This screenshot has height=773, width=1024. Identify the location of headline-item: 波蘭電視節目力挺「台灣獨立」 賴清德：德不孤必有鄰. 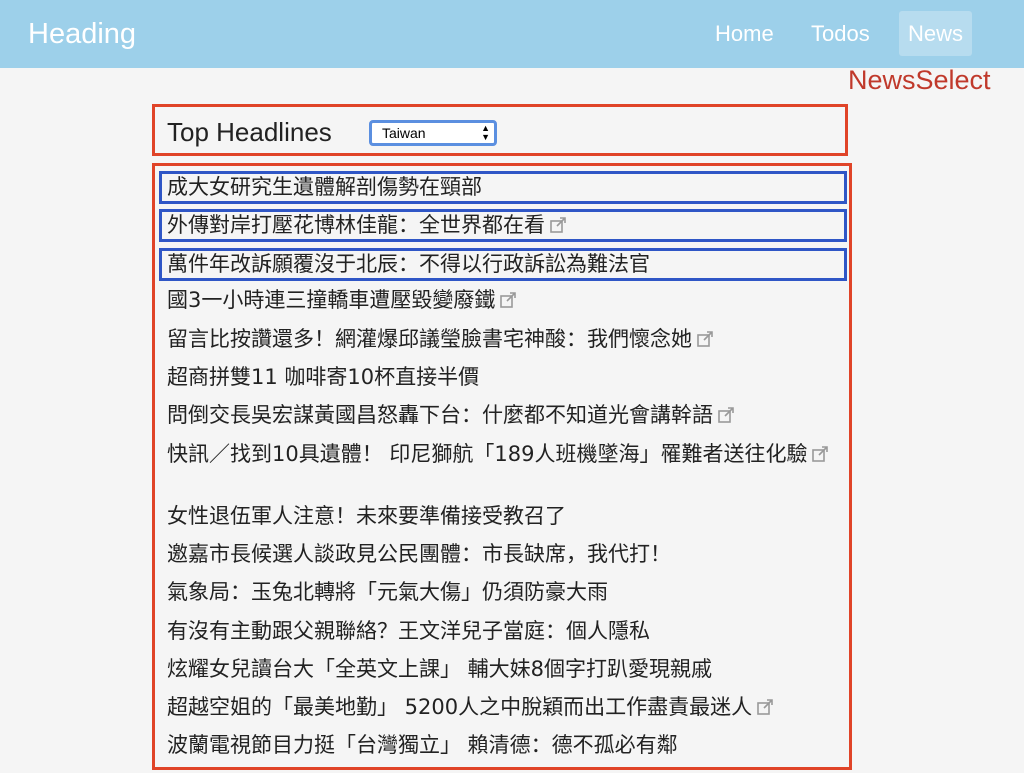
(503, 745).